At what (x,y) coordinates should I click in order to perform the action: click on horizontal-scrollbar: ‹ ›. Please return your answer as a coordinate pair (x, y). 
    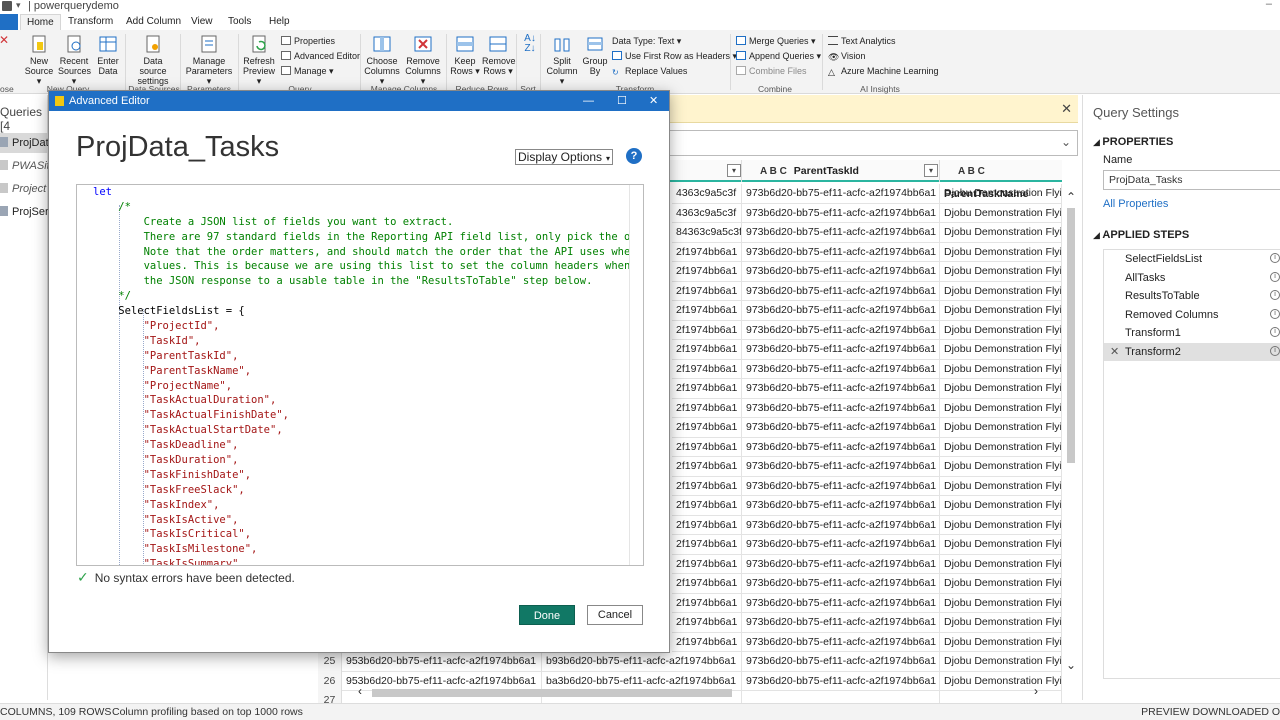
    Looking at the image, I should click on (702, 692).